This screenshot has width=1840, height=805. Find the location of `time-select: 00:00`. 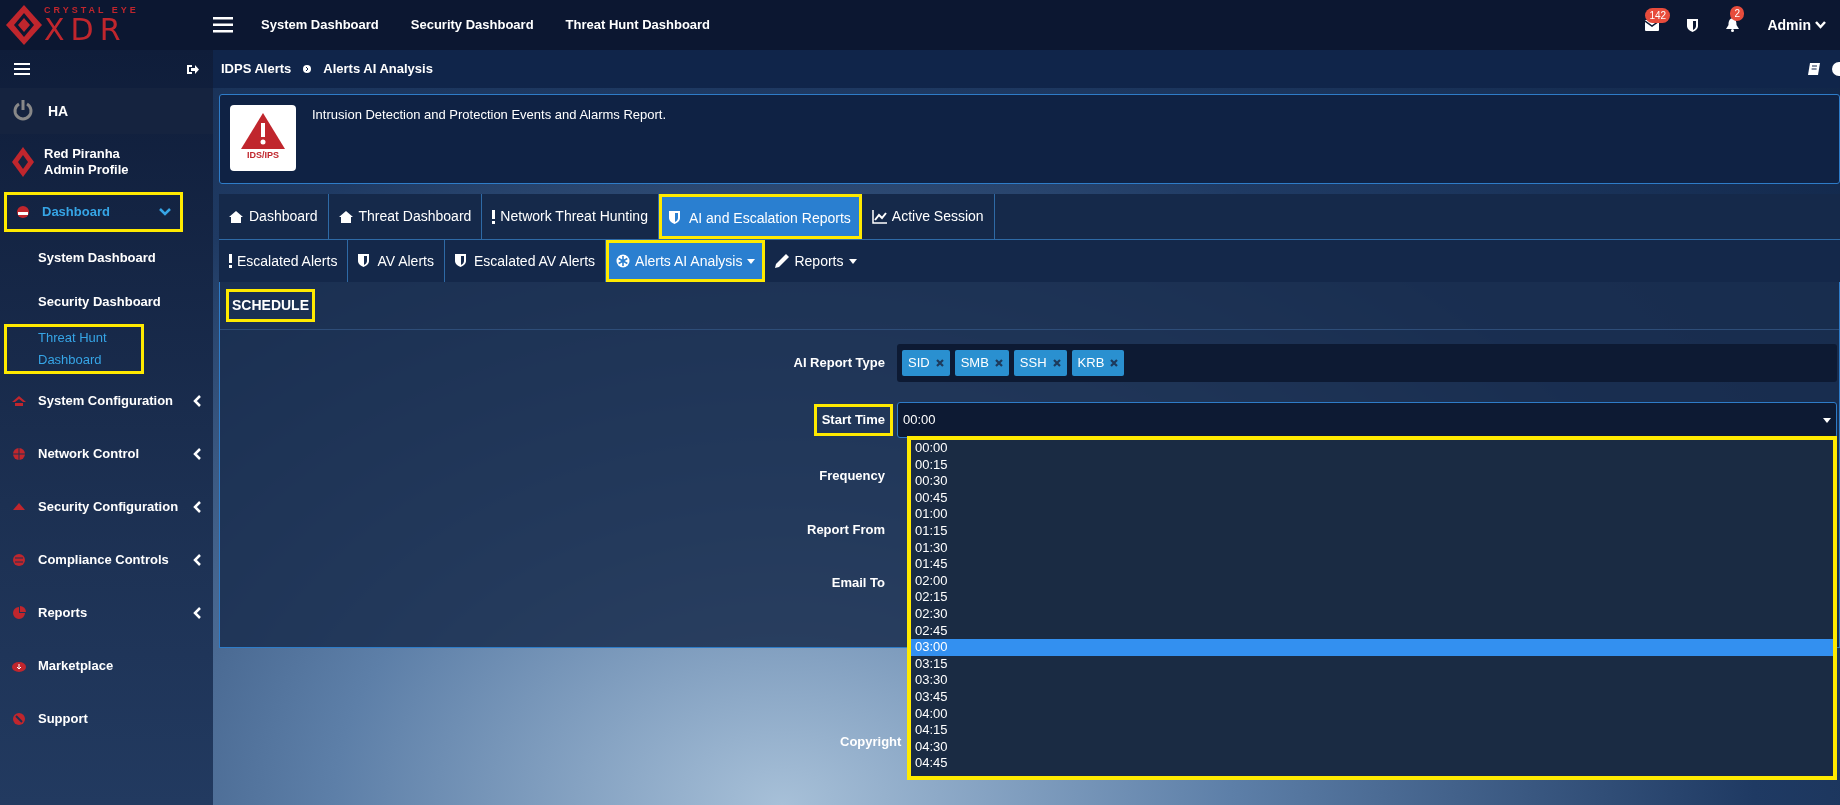

time-select: 00:00 is located at coordinates (1367, 420).